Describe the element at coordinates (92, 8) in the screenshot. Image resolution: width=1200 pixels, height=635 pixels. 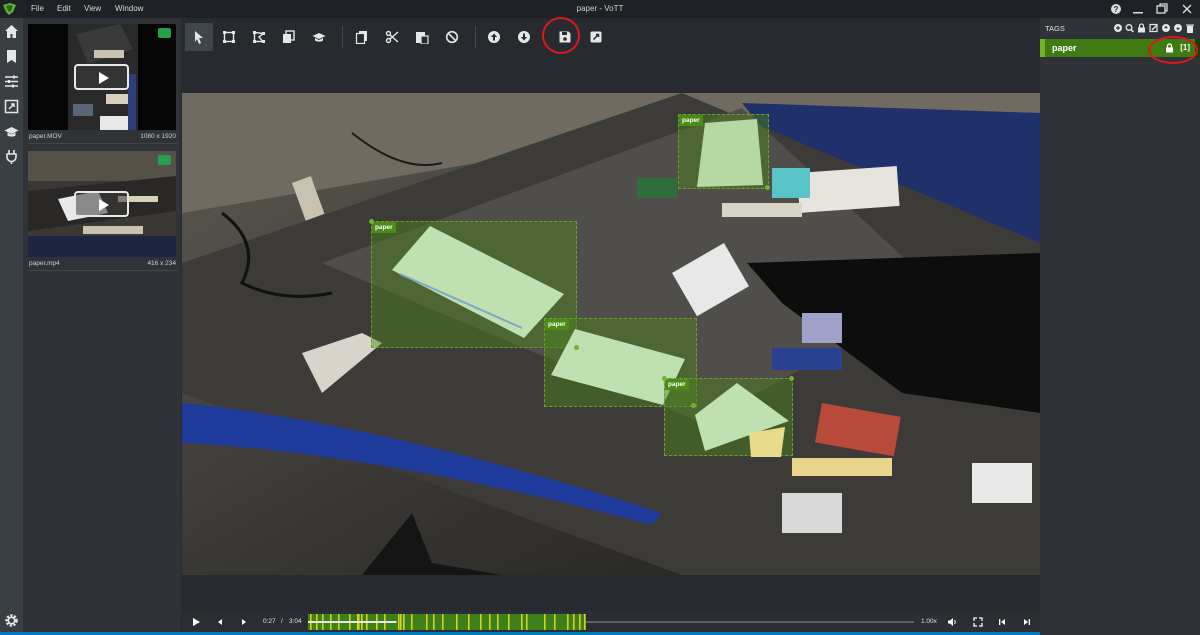
I see `menu-view: View` at that location.